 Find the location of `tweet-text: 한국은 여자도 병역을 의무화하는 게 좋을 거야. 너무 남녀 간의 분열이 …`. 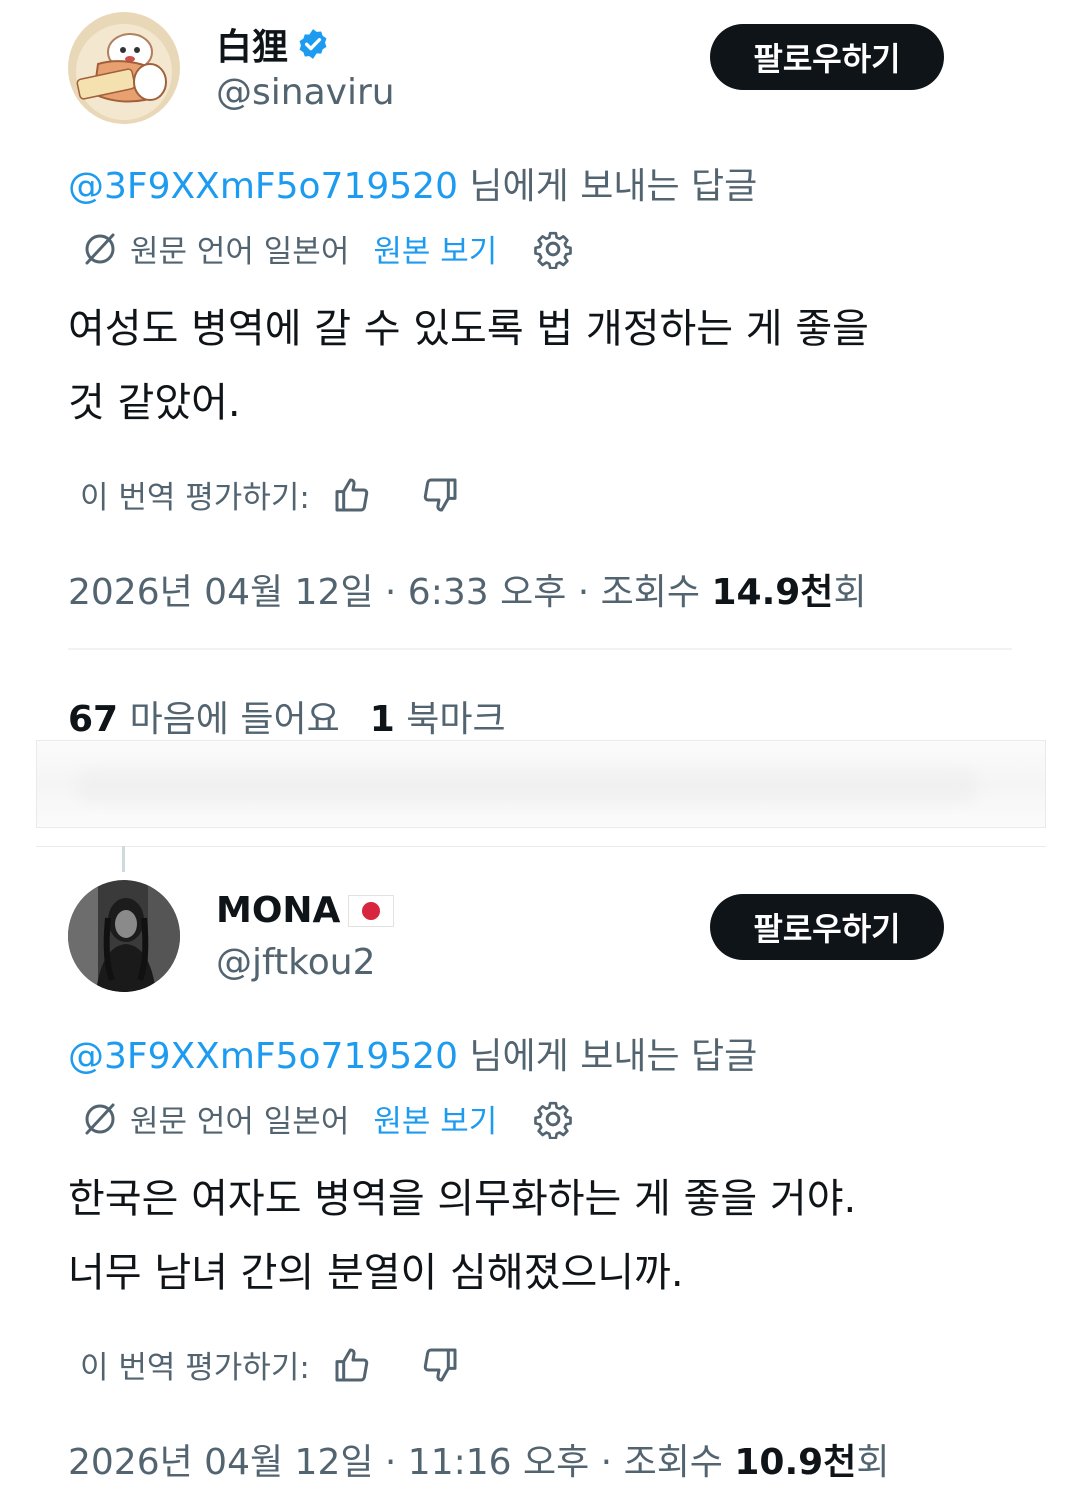

tweet-text: 한국은 여자도 병역을 의무화하는 게 좋을 거야. 너무 남녀 간의 분열이 … is located at coordinates (538, 1236).